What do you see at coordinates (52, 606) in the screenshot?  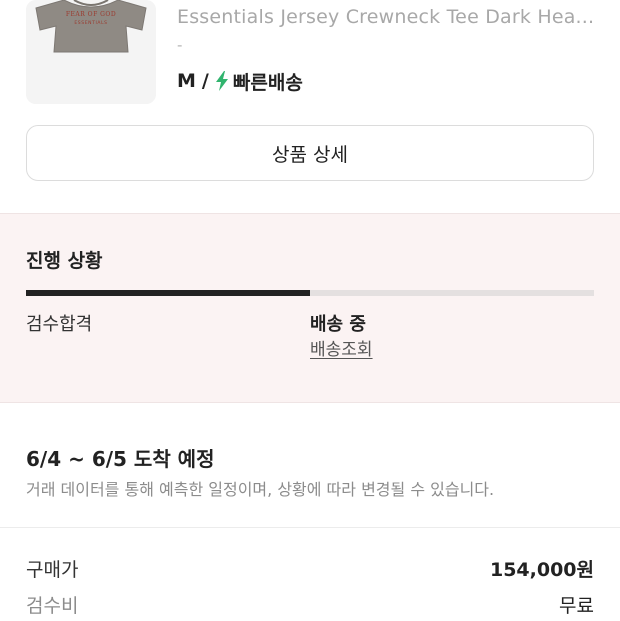 I see `inspection-fee-label: 검수비` at bounding box center [52, 606].